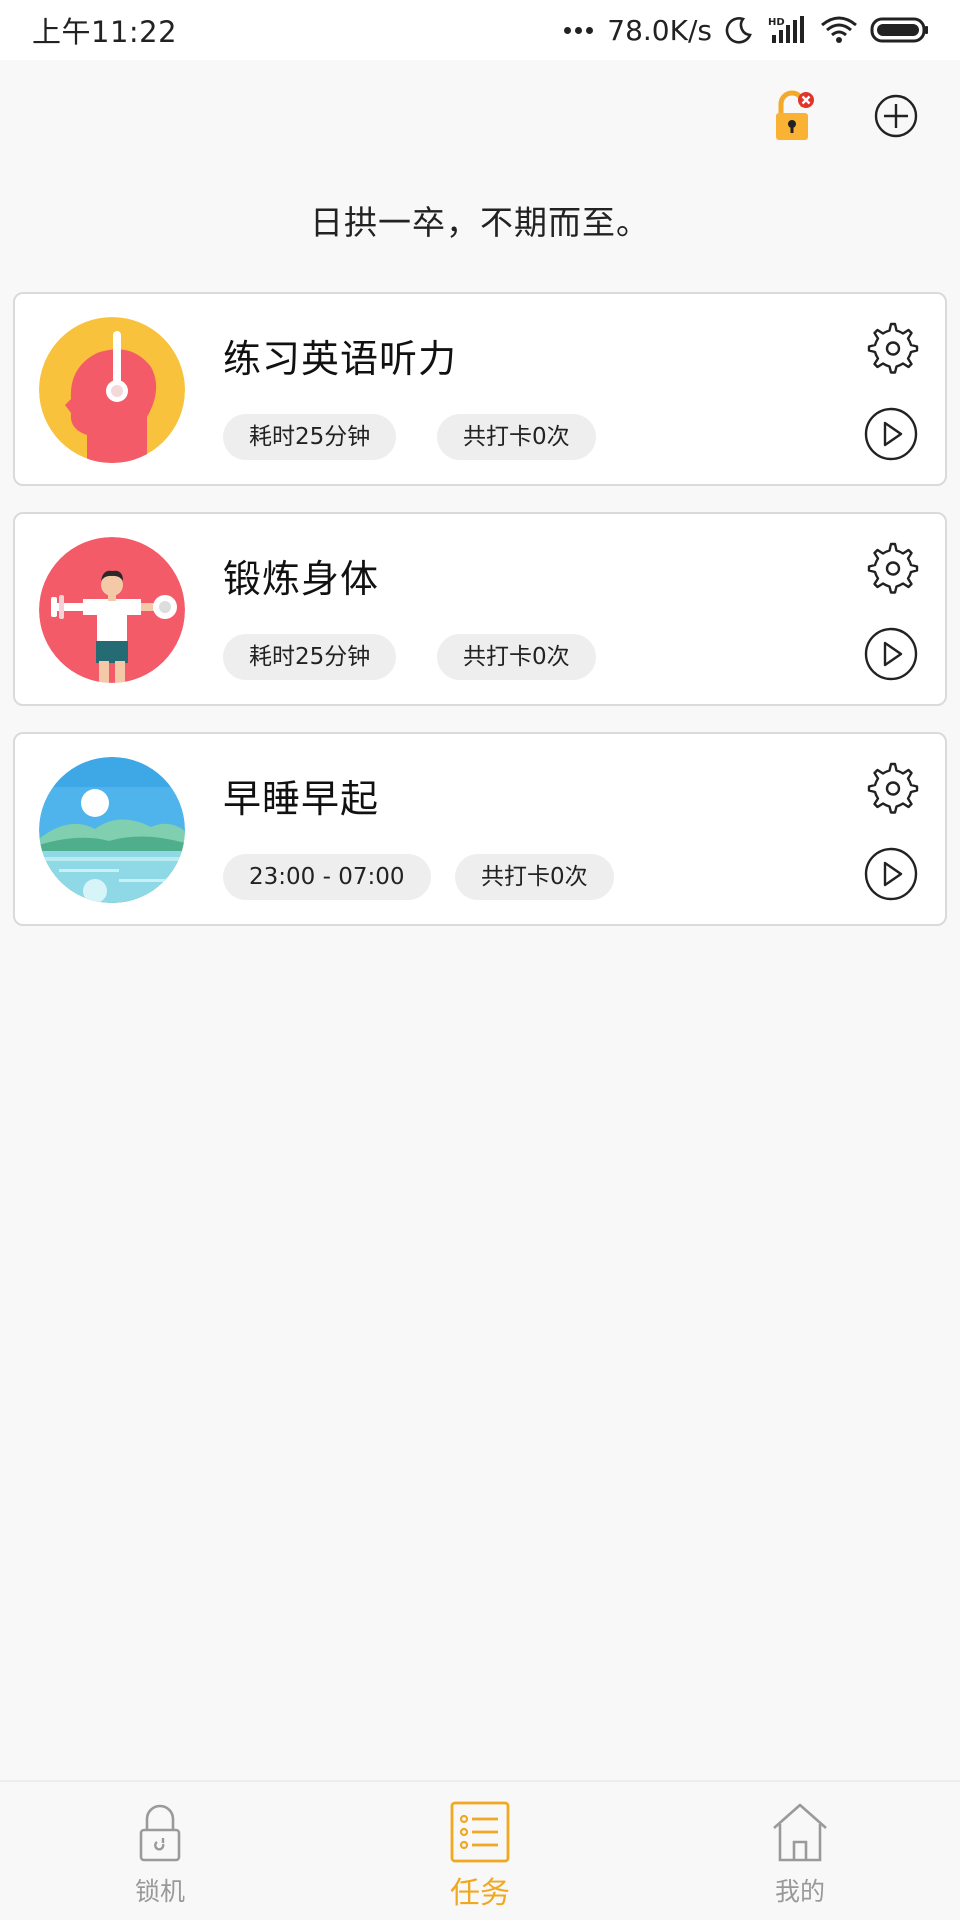 The height and width of the screenshot is (1920, 960). I want to click on dumbbell-man-icon, so click(112, 610).